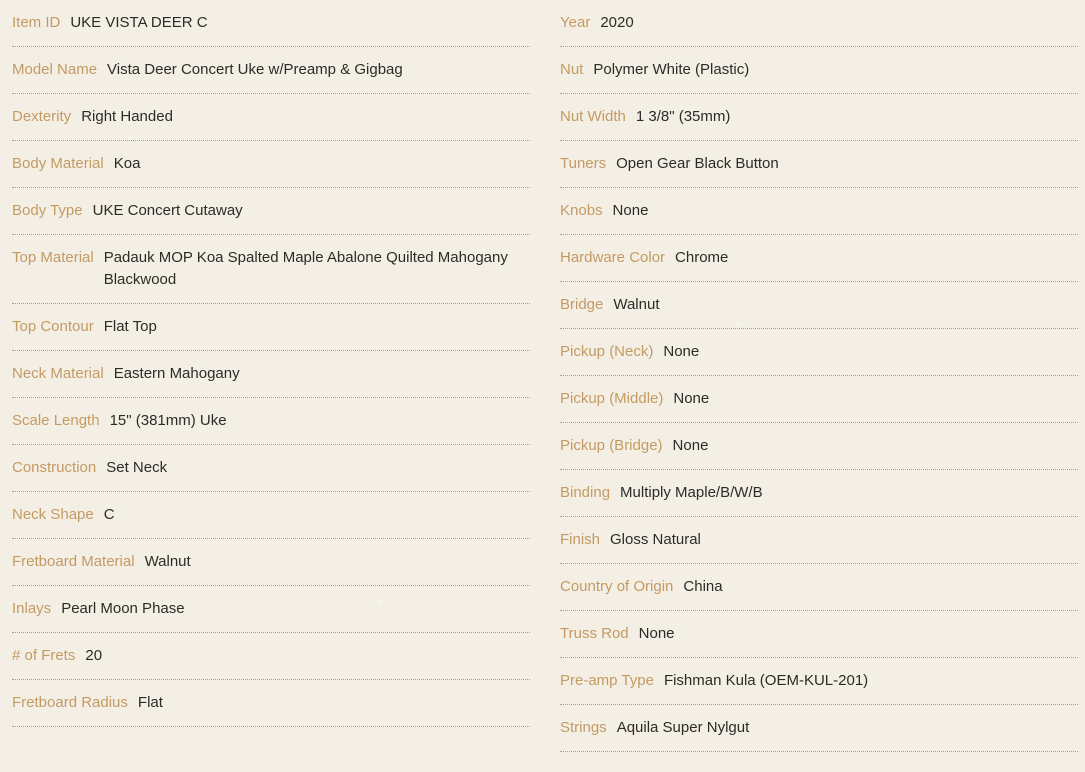 This screenshot has width=1085, height=772. I want to click on spec-label: # of Frets, so click(44, 655).